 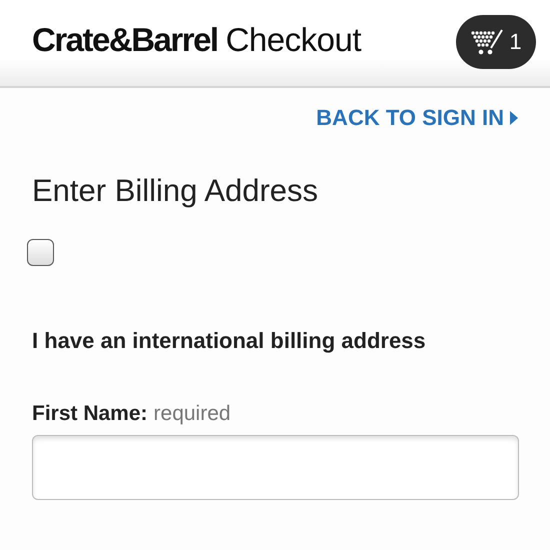 I want to click on page-title: Checkout, so click(x=294, y=40).